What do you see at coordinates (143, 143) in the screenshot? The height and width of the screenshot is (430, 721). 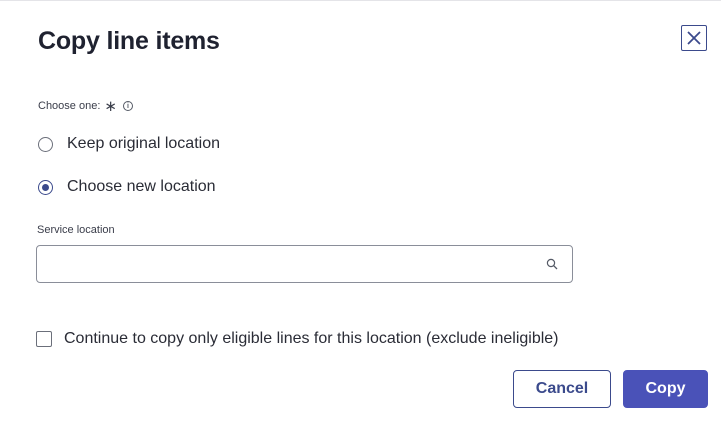 I see `radio-label: Keep original location` at bounding box center [143, 143].